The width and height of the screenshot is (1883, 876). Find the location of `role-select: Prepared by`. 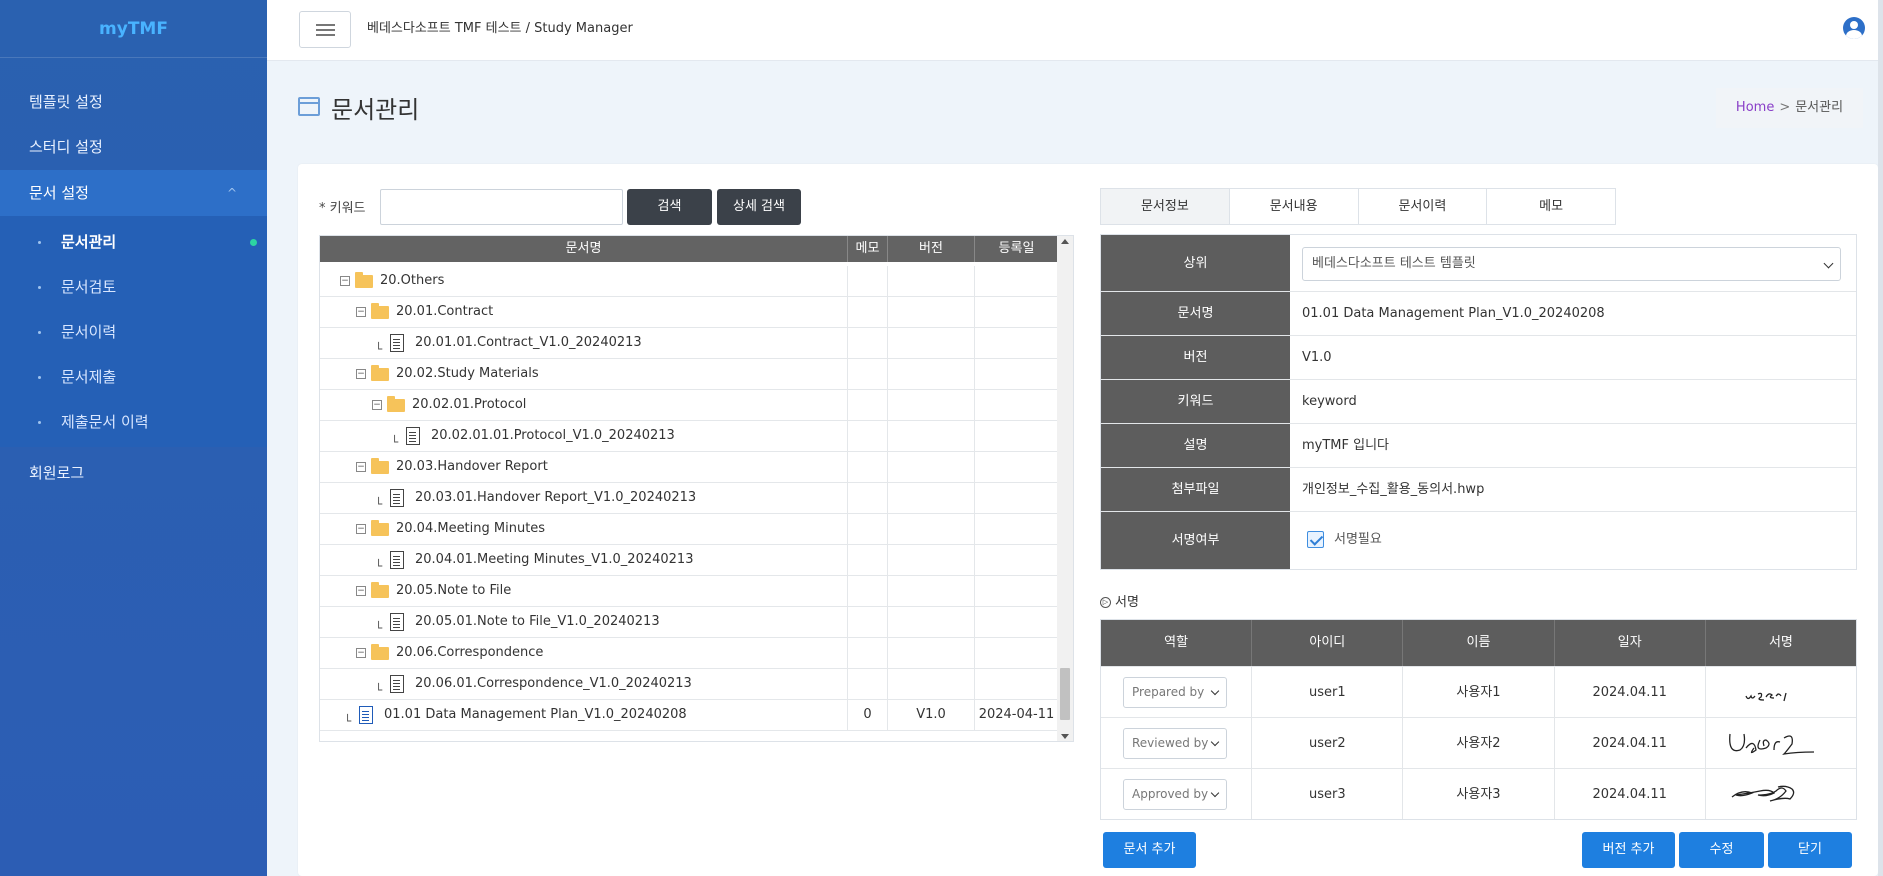

role-select: Prepared by is located at coordinates (1175, 692).